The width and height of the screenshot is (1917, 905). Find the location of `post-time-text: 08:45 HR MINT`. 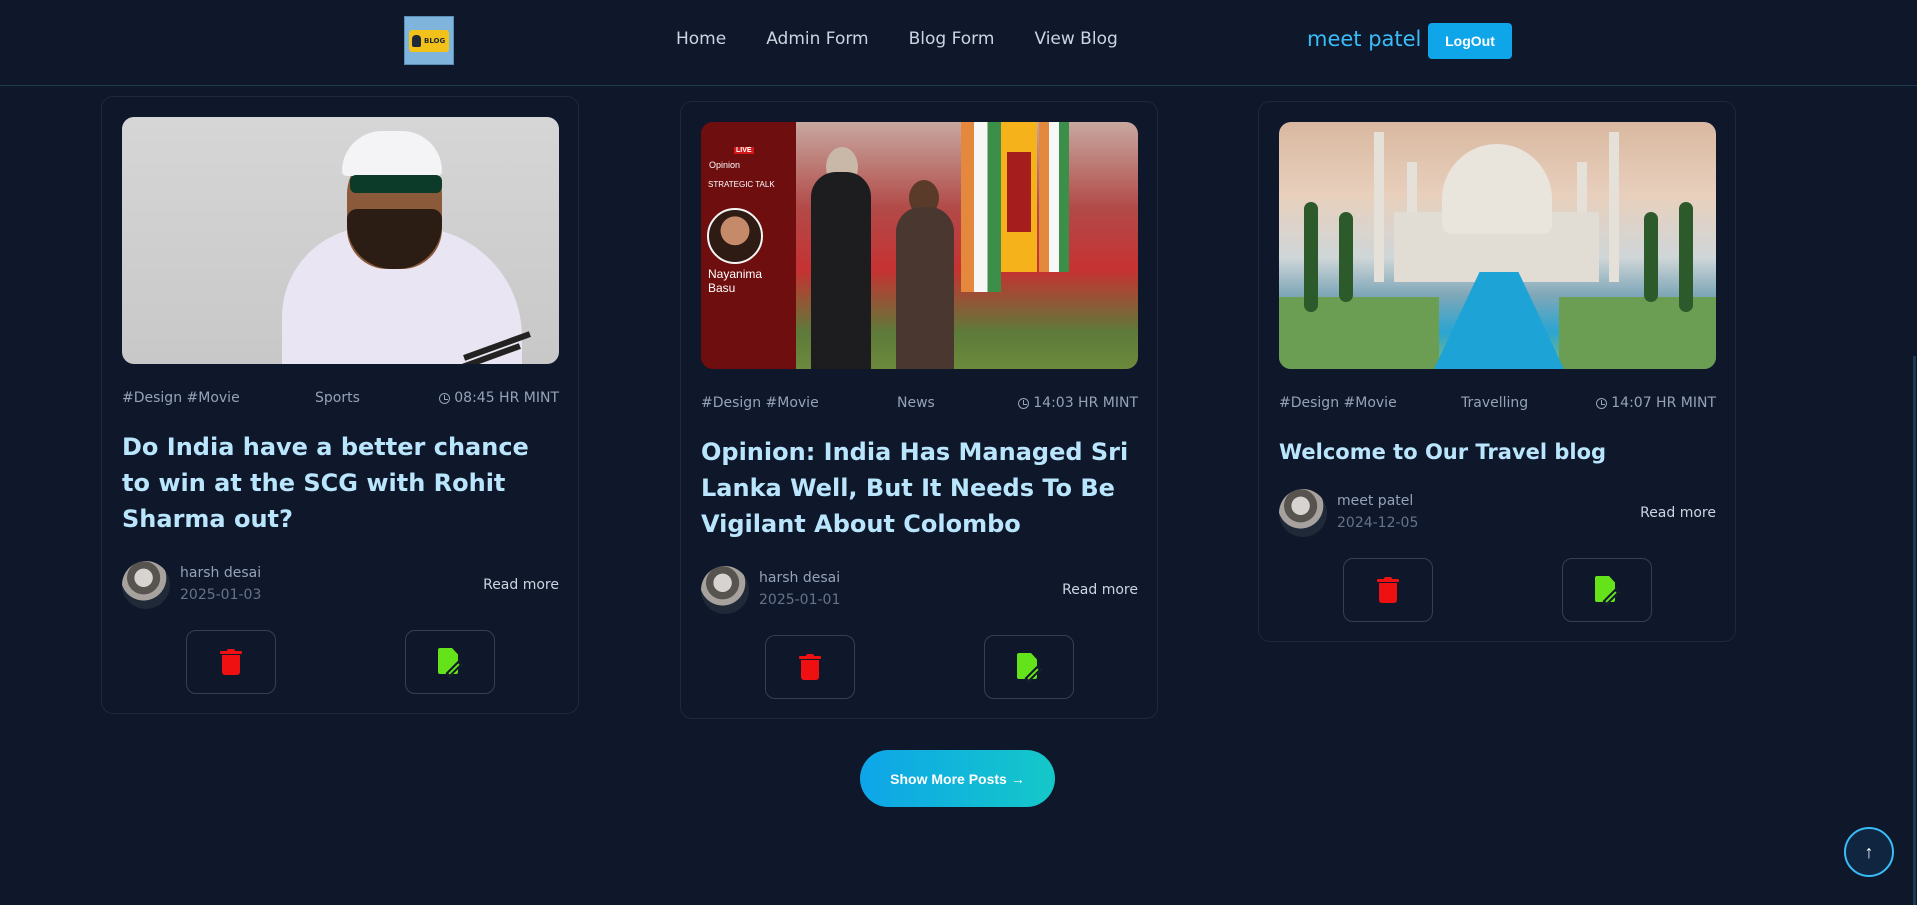

post-time-text: 08:45 HR MINT is located at coordinates (506, 398).